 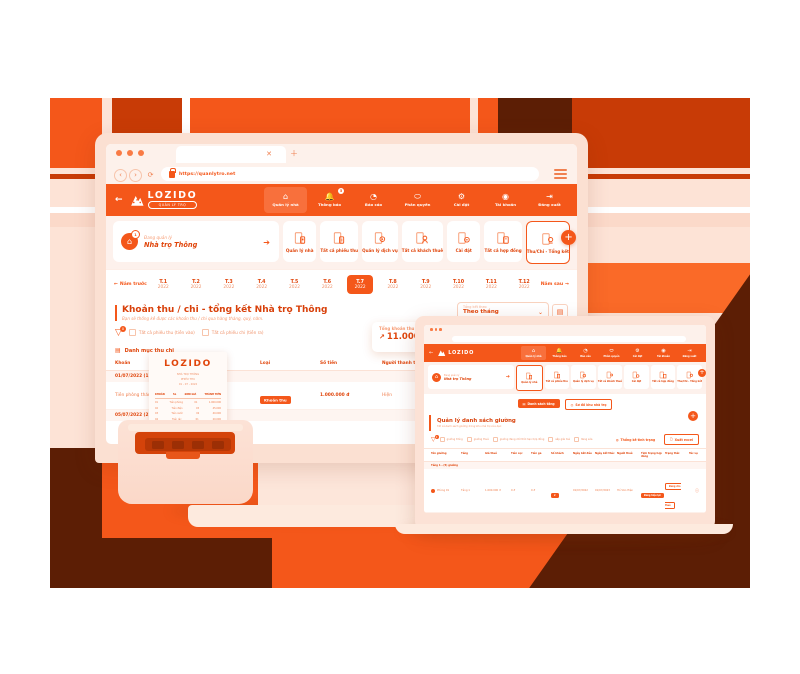 What do you see at coordinates (529, 378) in the screenshot?
I see `laptop-menu-card-quan-ly-nha: Quản lý nhà` at bounding box center [529, 378].